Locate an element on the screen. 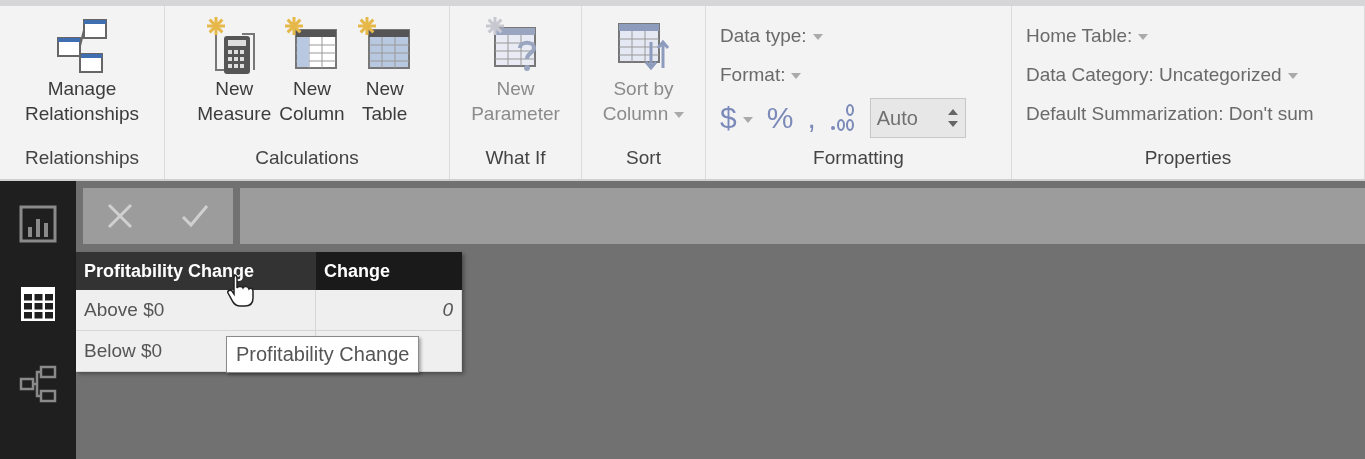 This screenshot has height=459, width=1365. report-view-icon is located at coordinates (38, 224).